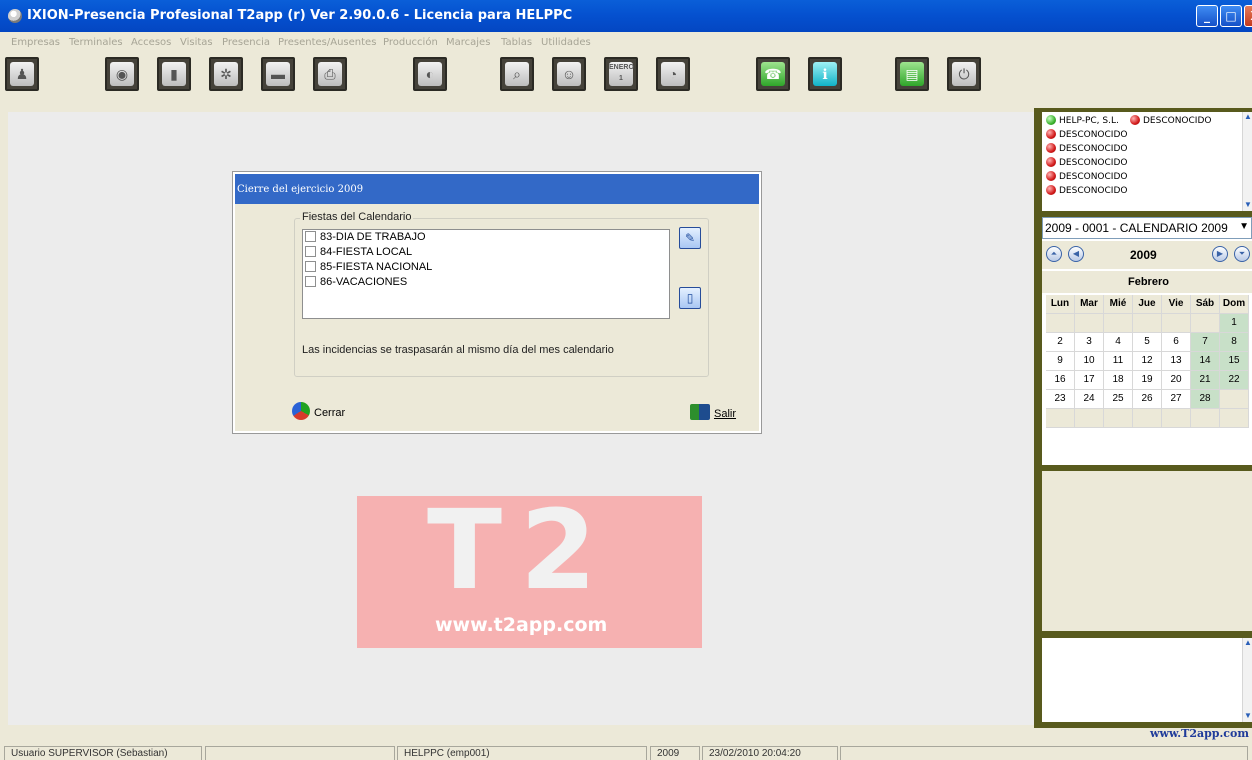 The height and width of the screenshot is (760, 1252). Describe the element at coordinates (1147, 361) in the screenshot. I see `calendar-day: 12` at that location.